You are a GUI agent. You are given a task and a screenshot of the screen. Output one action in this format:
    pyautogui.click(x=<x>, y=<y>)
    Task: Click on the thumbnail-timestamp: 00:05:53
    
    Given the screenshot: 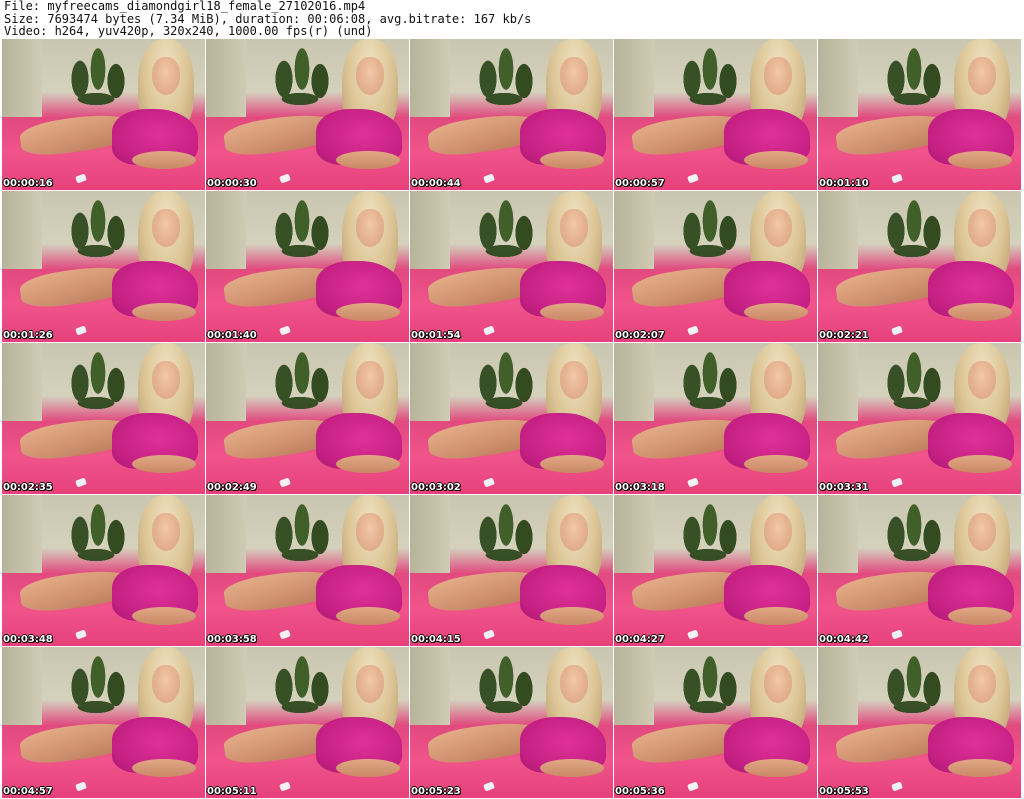 What is the action you would take?
    pyautogui.click(x=844, y=791)
    